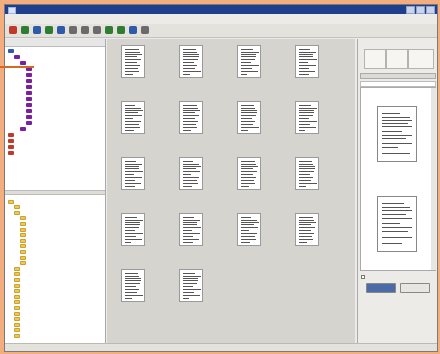 This screenshot has width=440, height=354. Describe the element at coordinates (145, 30) in the screenshot. I see `export-icon` at that location.